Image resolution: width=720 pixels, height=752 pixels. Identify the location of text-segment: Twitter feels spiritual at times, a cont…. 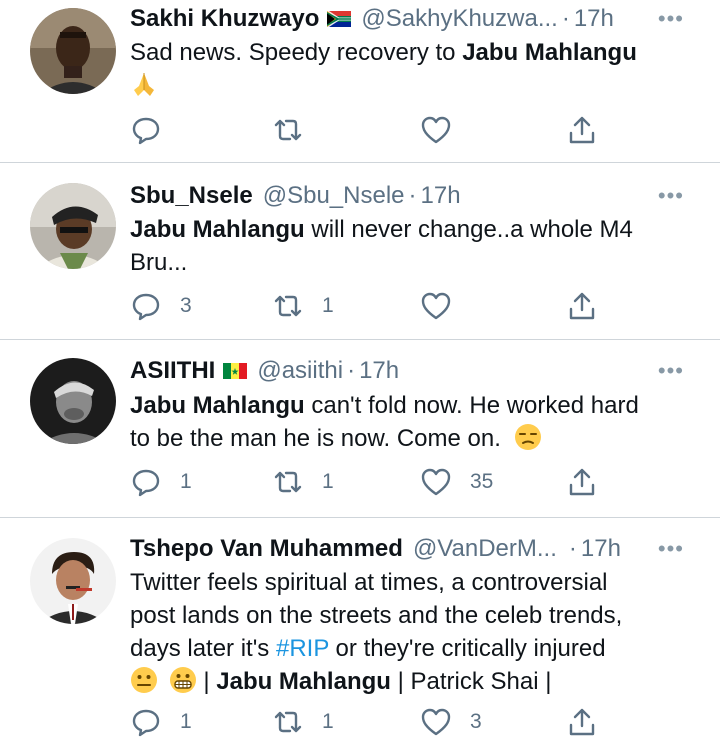
(369, 582).